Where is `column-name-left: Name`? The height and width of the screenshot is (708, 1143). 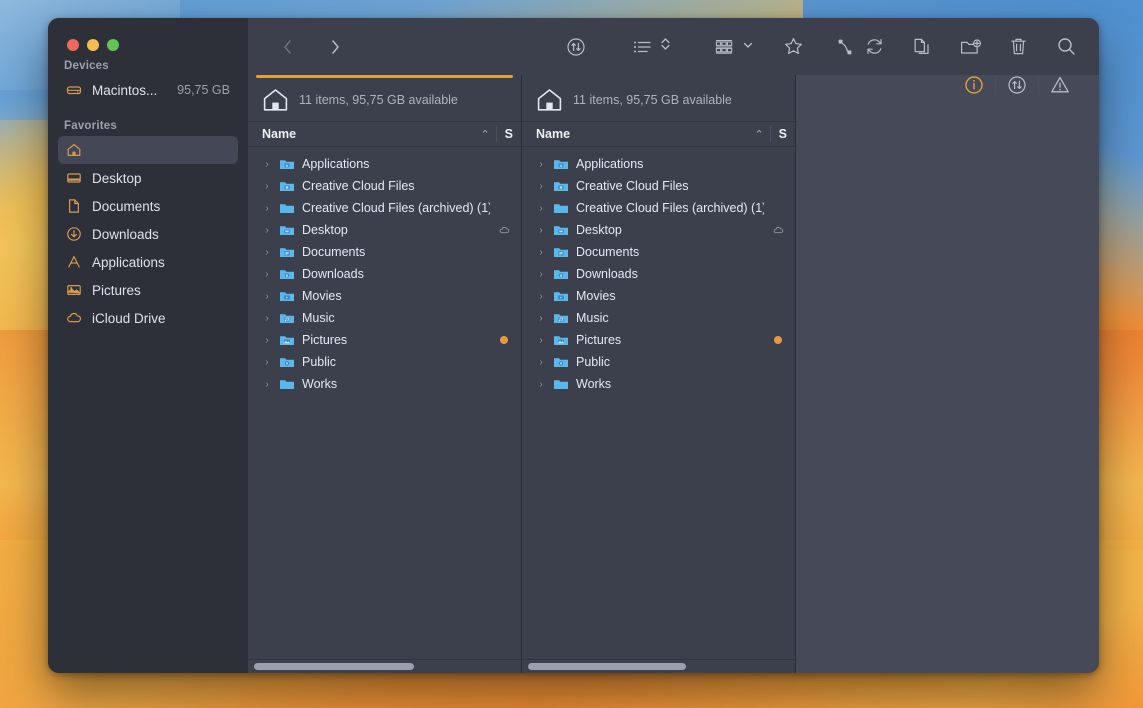
column-name-left: Name is located at coordinates (371, 134).